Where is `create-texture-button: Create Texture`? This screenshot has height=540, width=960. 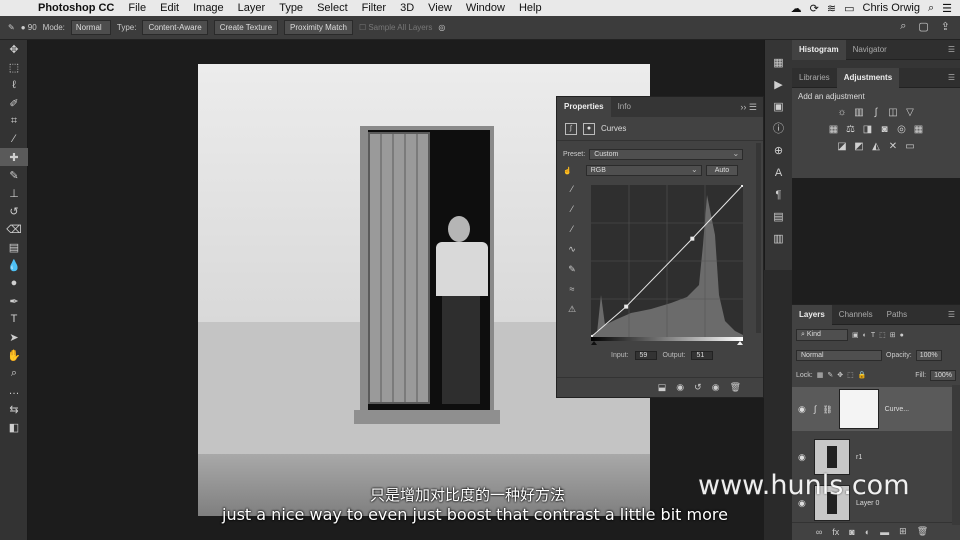
create-texture-button: Create Texture is located at coordinates (246, 27).